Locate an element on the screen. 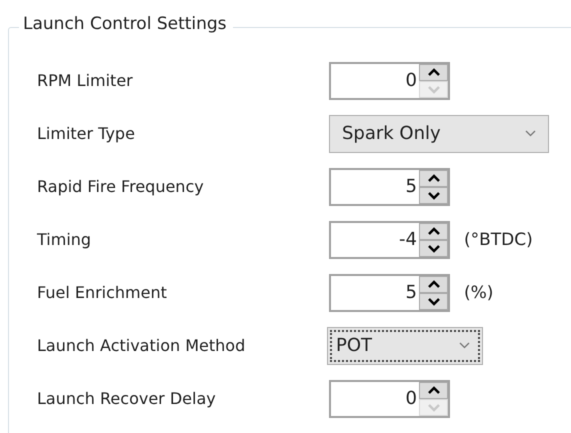  field-label: Limiter Type is located at coordinates (86, 133).